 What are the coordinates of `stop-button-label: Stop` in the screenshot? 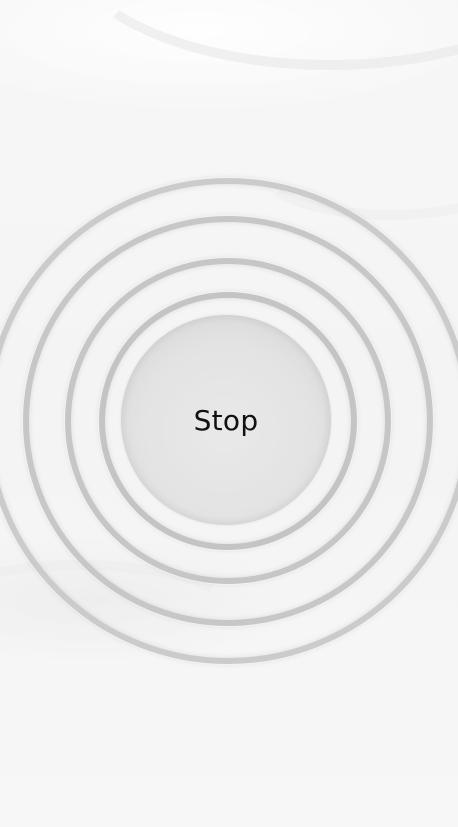 It's located at (226, 420).